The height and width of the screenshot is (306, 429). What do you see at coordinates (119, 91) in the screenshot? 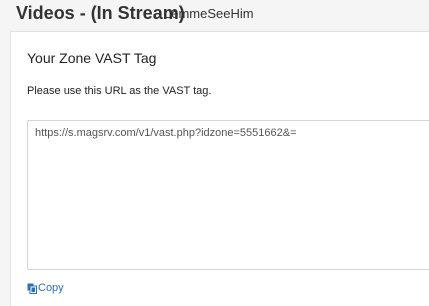
I see `card-description: Please use this URL as the VAST tag.` at bounding box center [119, 91].